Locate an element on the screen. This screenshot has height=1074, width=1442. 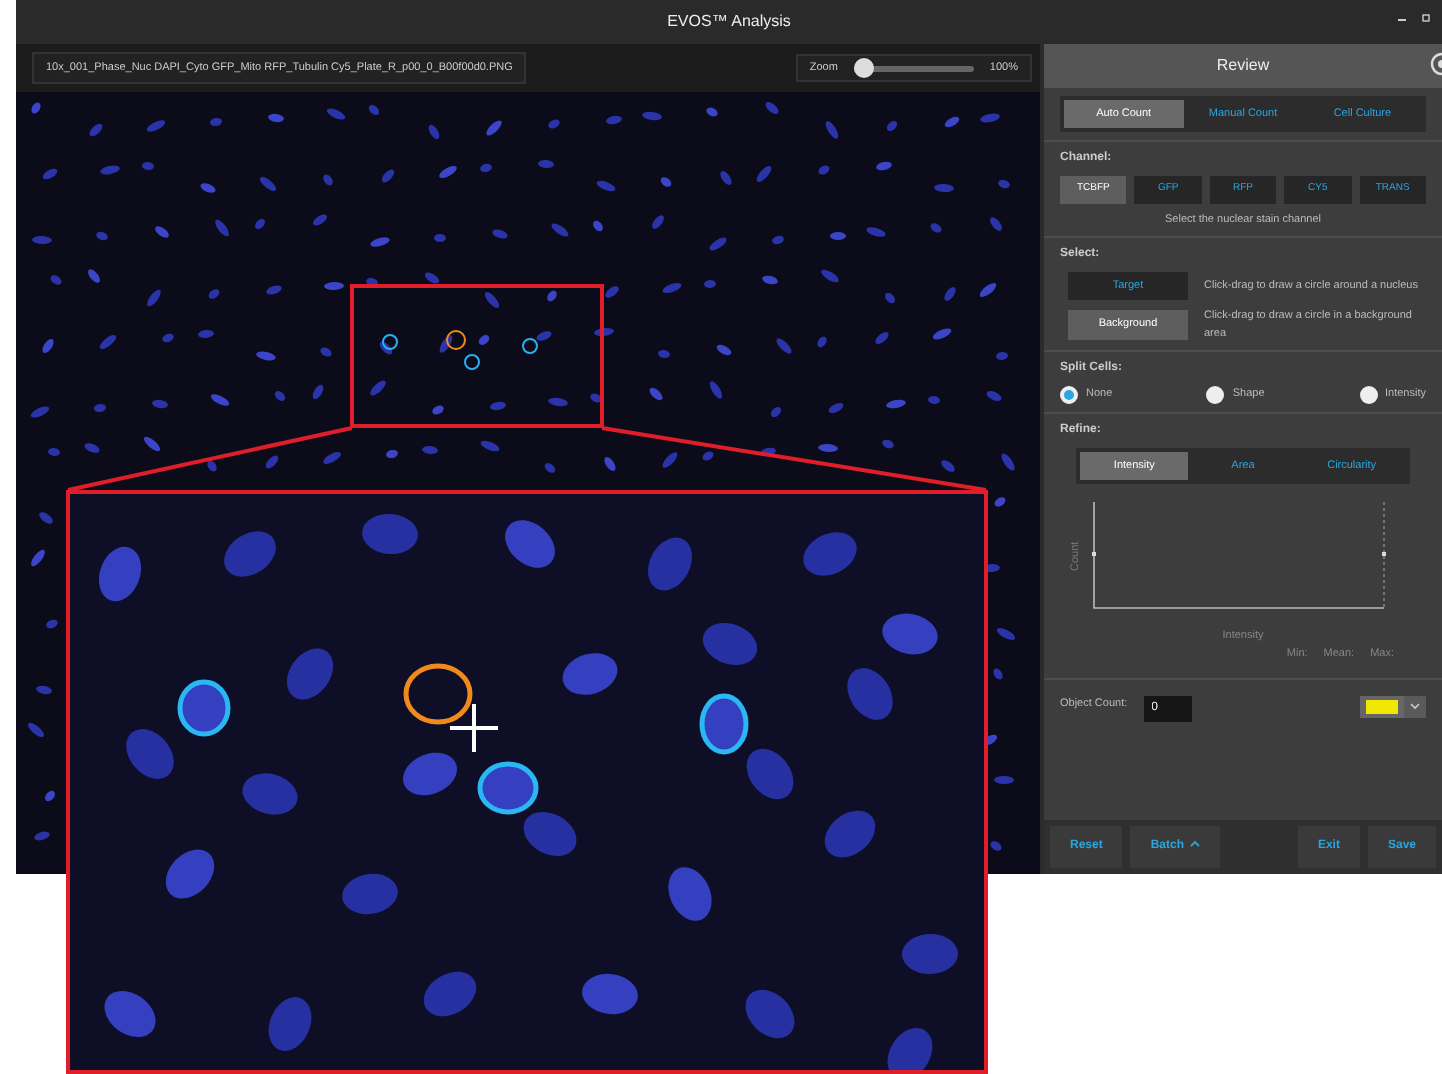
panel-title: Review is located at coordinates (1243, 66).